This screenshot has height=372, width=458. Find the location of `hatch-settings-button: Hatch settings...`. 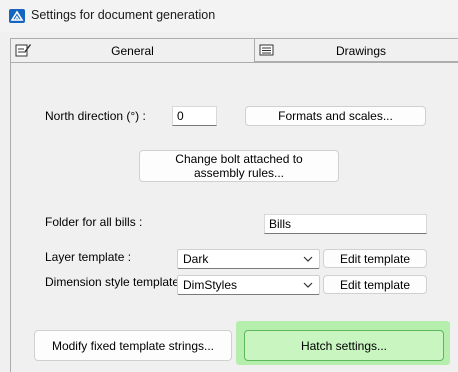

hatch-settings-button: Hatch settings... is located at coordinates (344, 345).